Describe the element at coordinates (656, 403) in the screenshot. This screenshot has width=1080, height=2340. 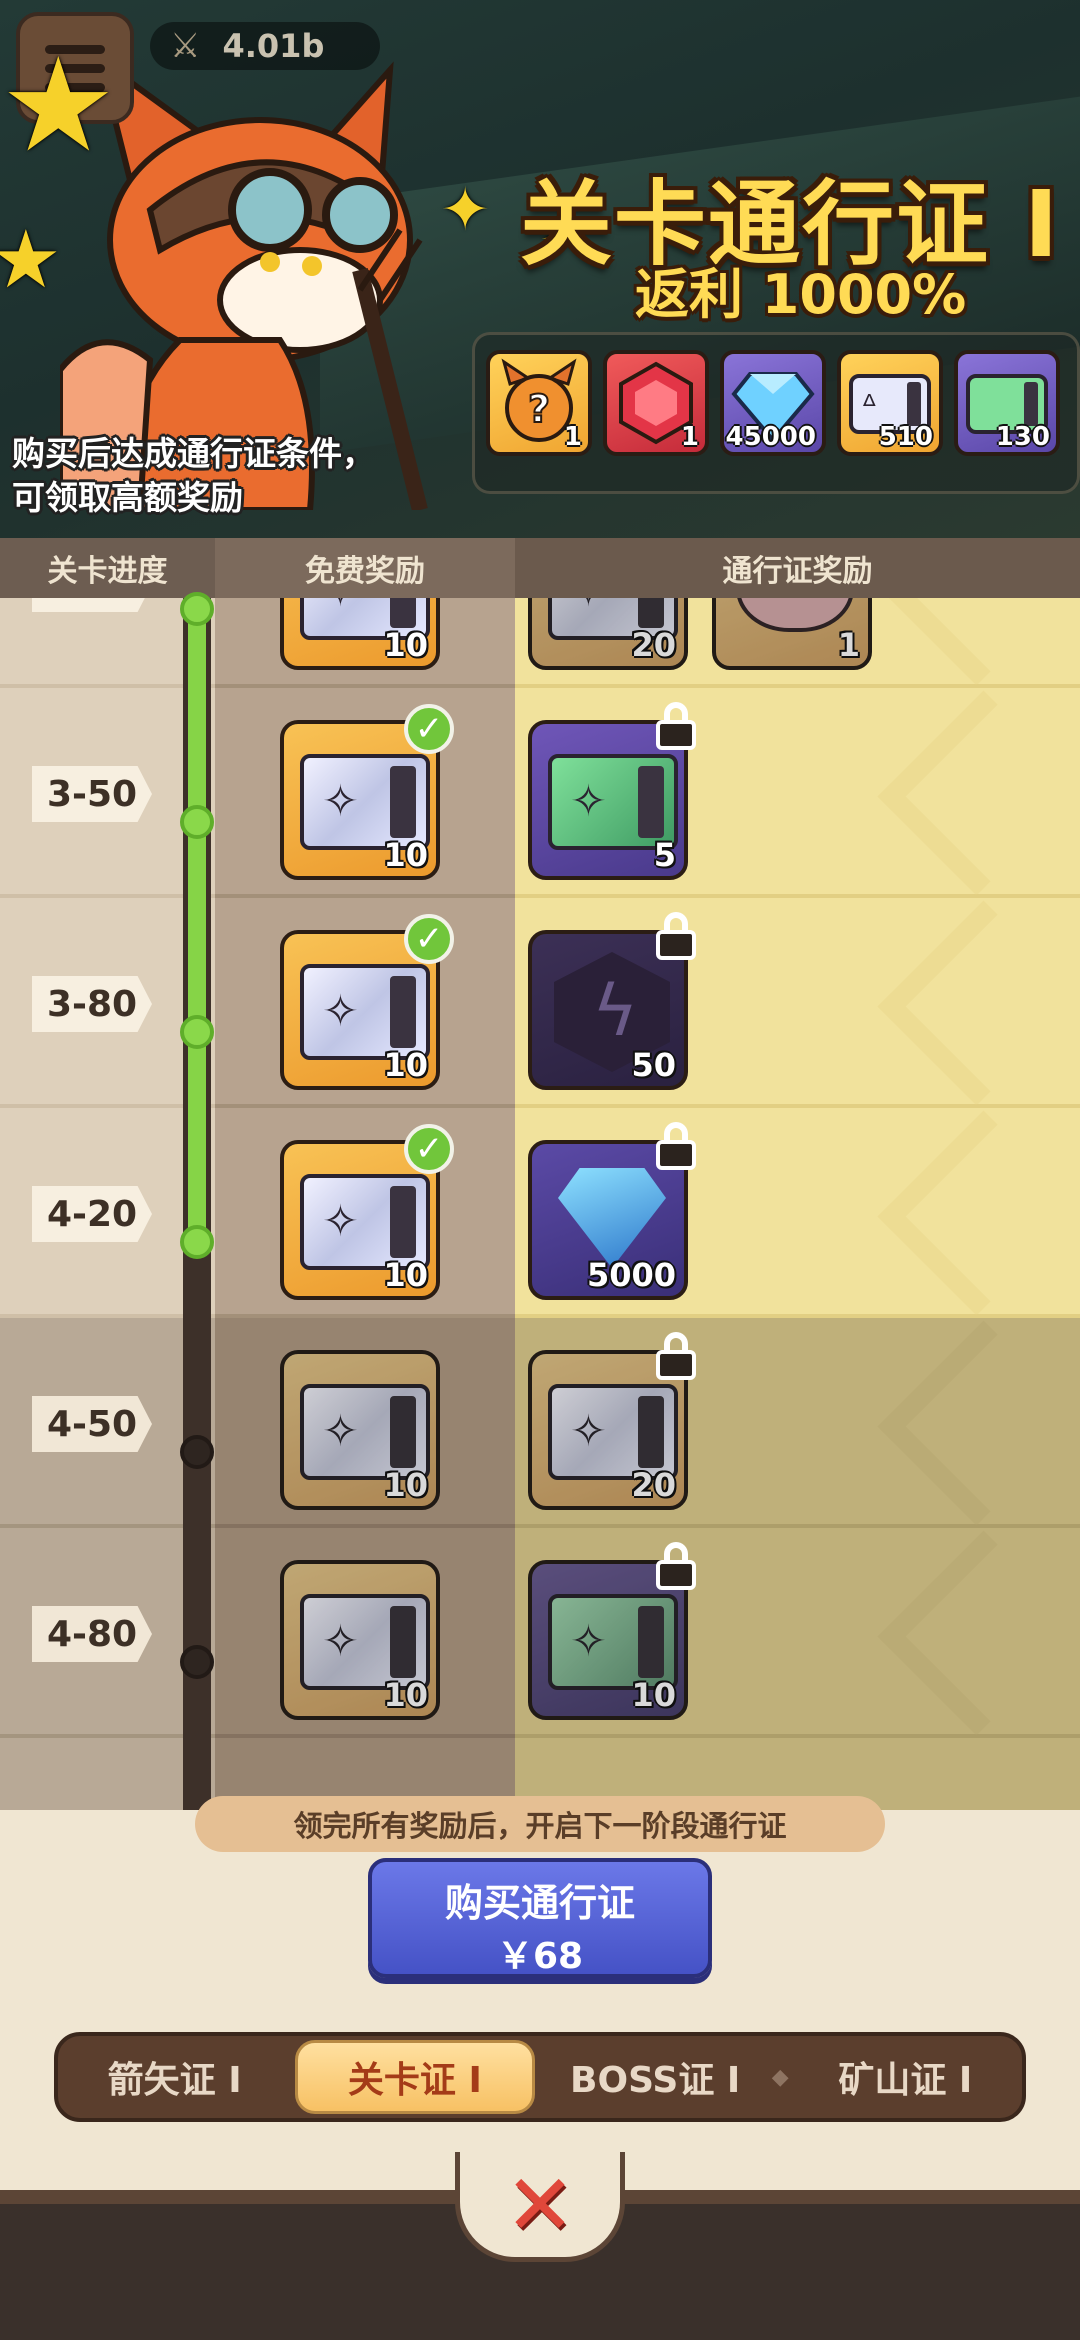
I see `reward-preview-item: 1` at that location.